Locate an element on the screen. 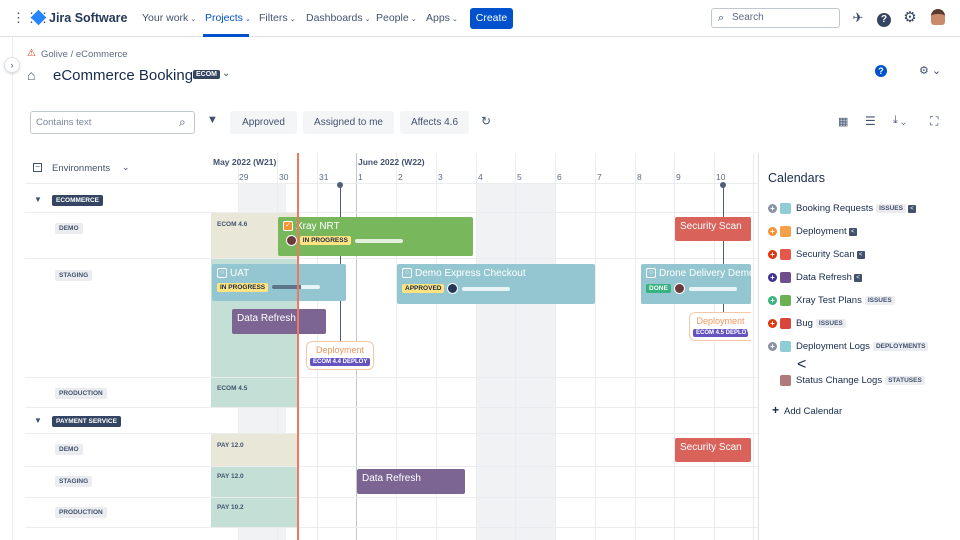 The width and height of the screenshot is (960, 540). env-group-ecommerce: ECOMMERCE is located at coordinates (77, 200).